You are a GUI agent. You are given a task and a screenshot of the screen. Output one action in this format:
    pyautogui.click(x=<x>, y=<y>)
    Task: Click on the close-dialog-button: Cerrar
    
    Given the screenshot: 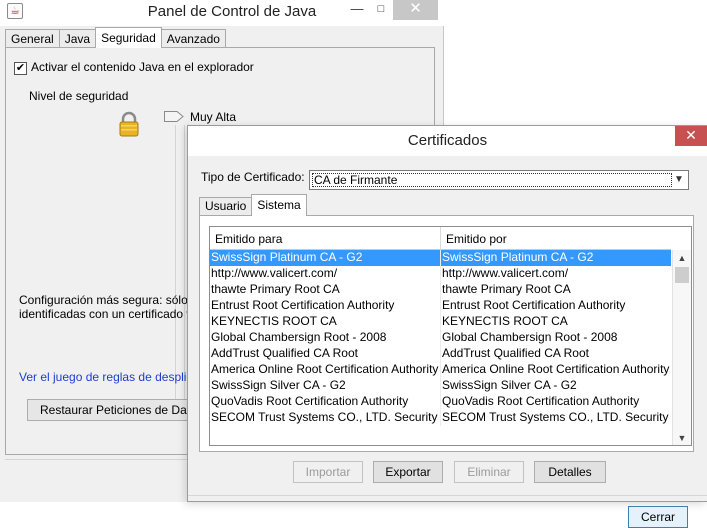 What is the action you would take?
    pyautogui.click(x=658, y=517)
    